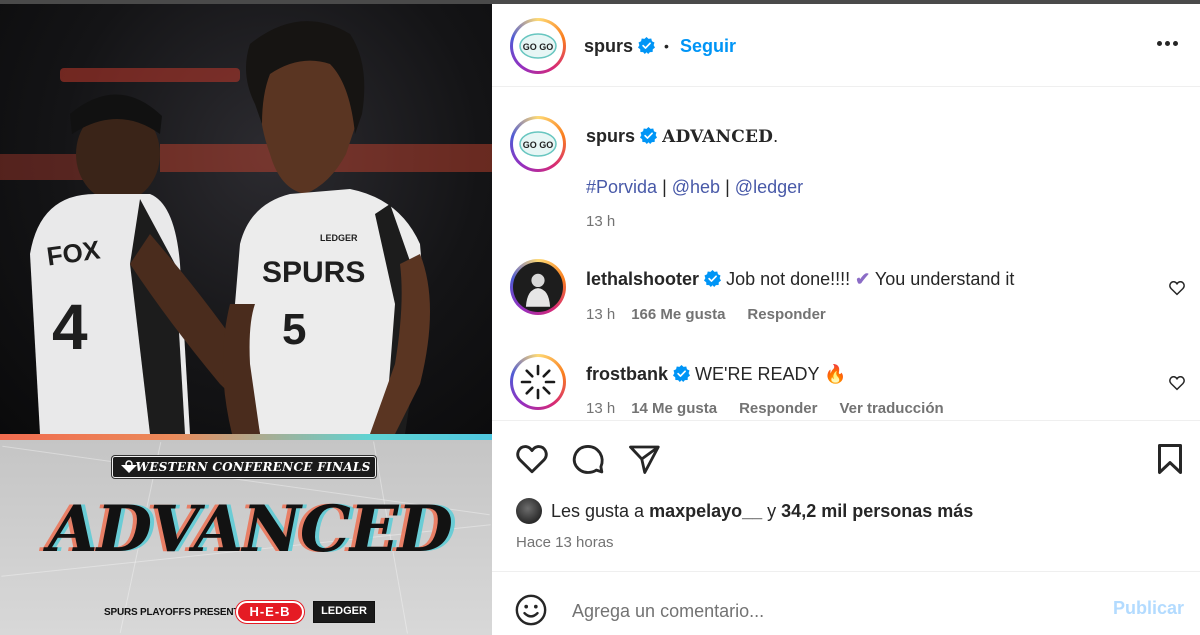  Describe the element at coordinates (644, 459) in the screenshot. I see `share-paper-plane-icon` at that location.